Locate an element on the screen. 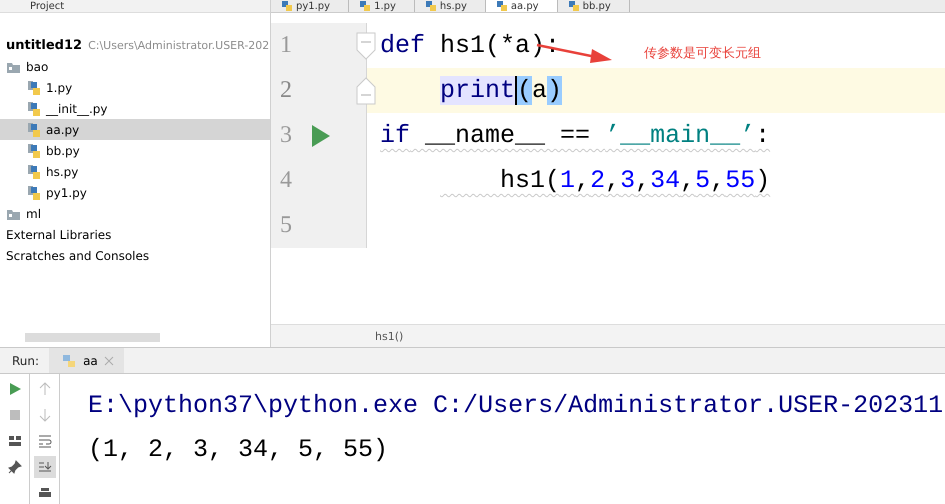 This screenshot has width=945, height=504. tree-item: bao is located at coordinates (135, 66).